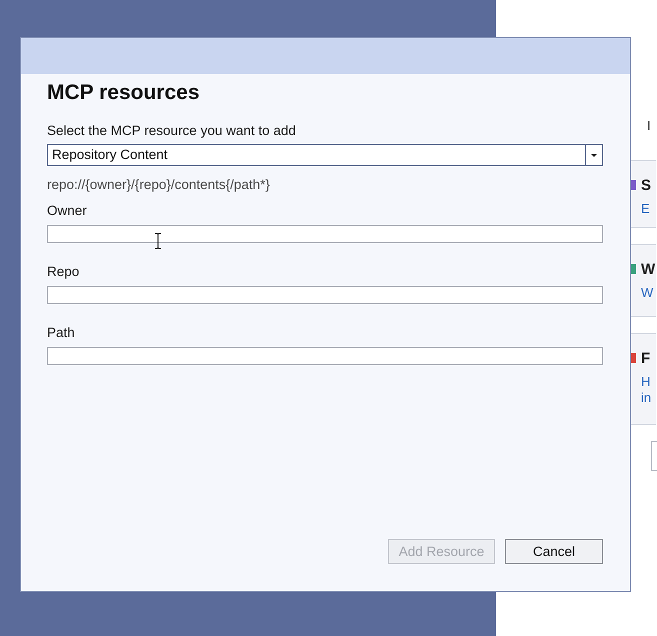  I want to click on card-title: W, so click(648, 270).